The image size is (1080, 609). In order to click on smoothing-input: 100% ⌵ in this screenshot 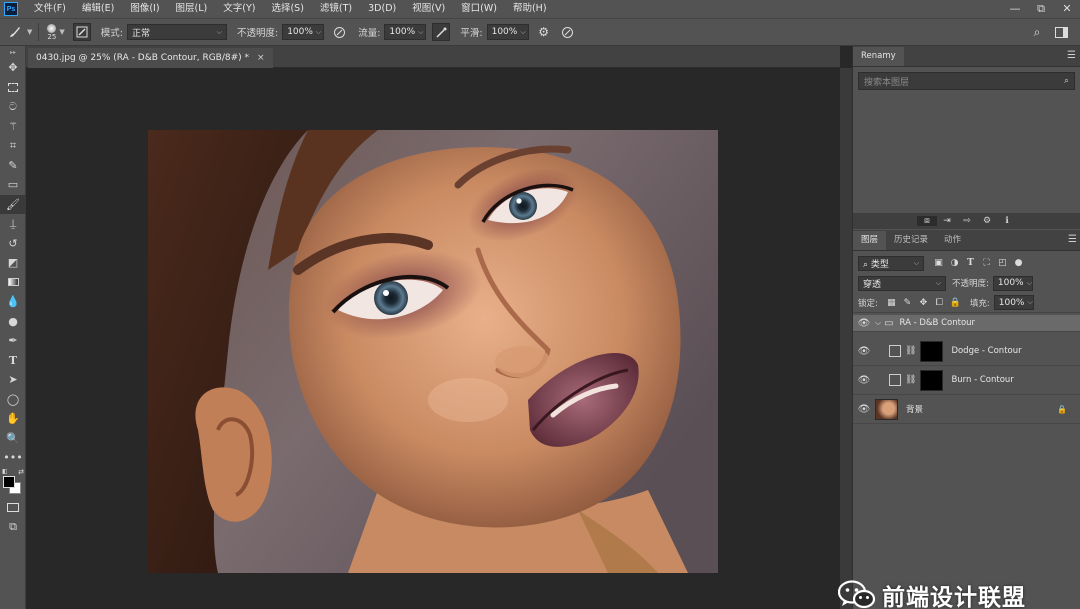, I will do `click(507, 32)`.